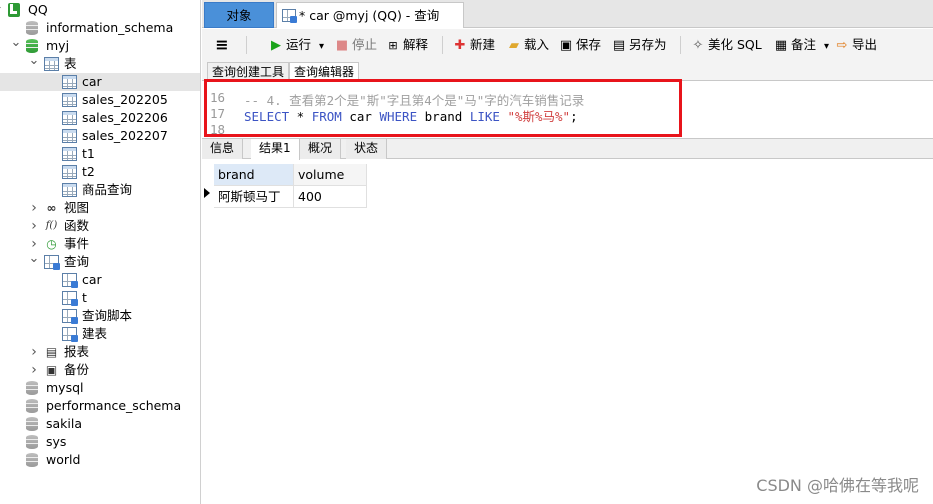 The width and height of the screenshot is (933, 504). I want to click on load-button: ▰ 载入, so click(527, 45).